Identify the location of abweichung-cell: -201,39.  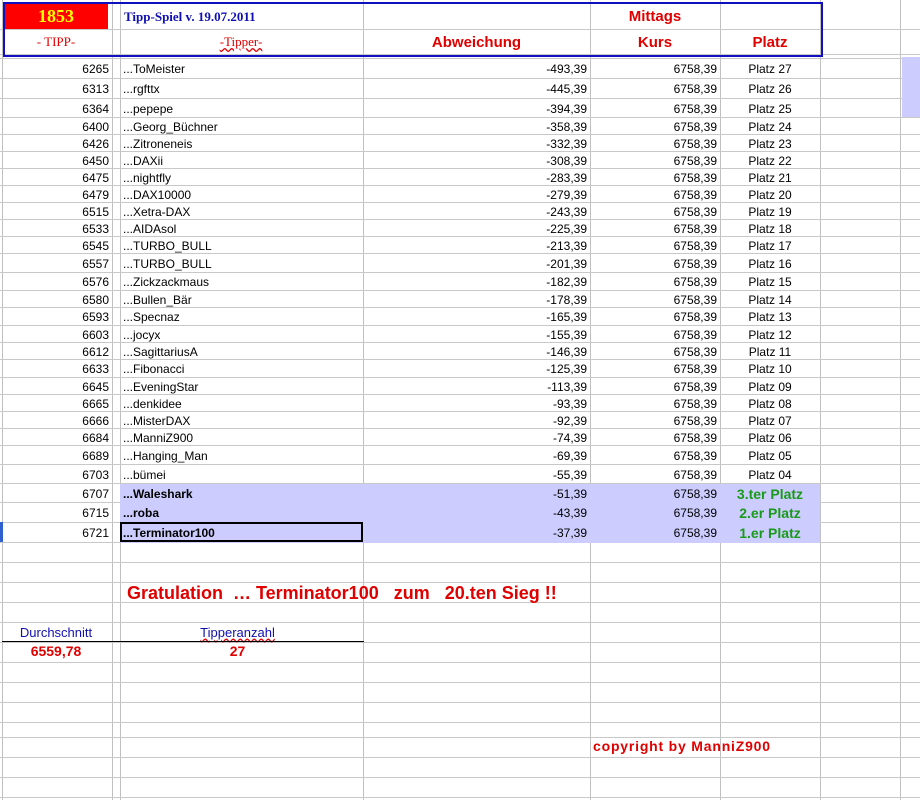
(476, 263).